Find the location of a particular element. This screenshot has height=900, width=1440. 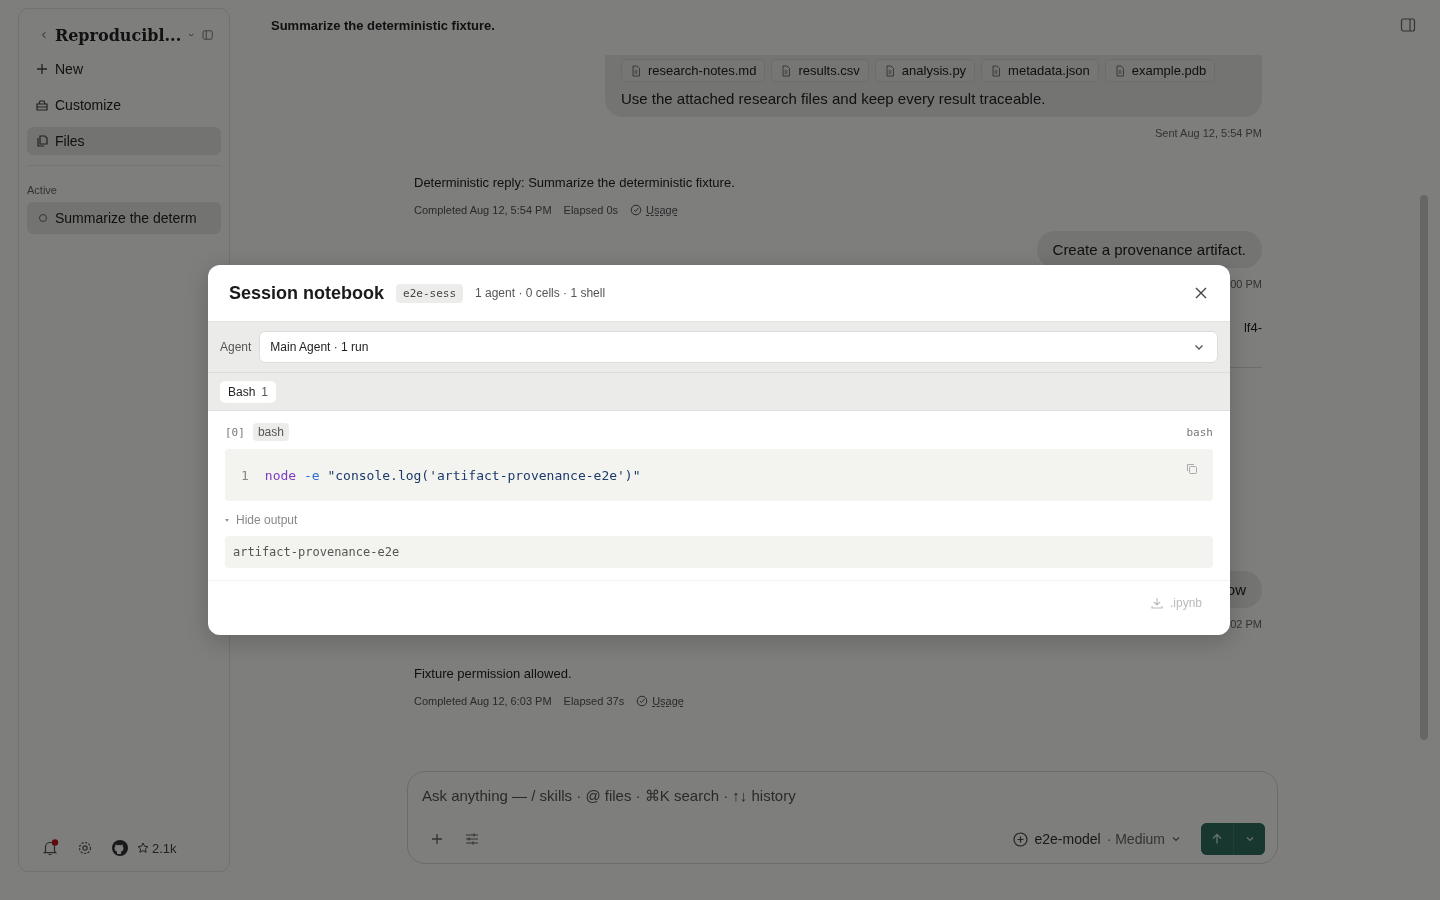

attachment-chip: results.csv is located at coordinates (820, 70).